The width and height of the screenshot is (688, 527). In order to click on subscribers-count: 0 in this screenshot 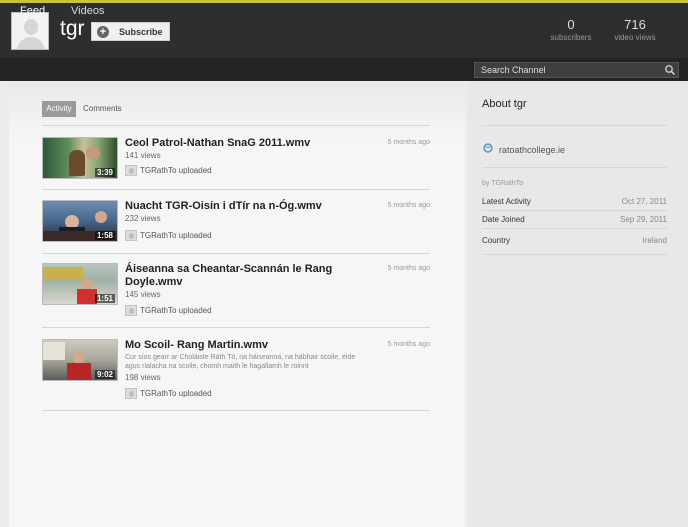, I will do `click(571, 24)`.